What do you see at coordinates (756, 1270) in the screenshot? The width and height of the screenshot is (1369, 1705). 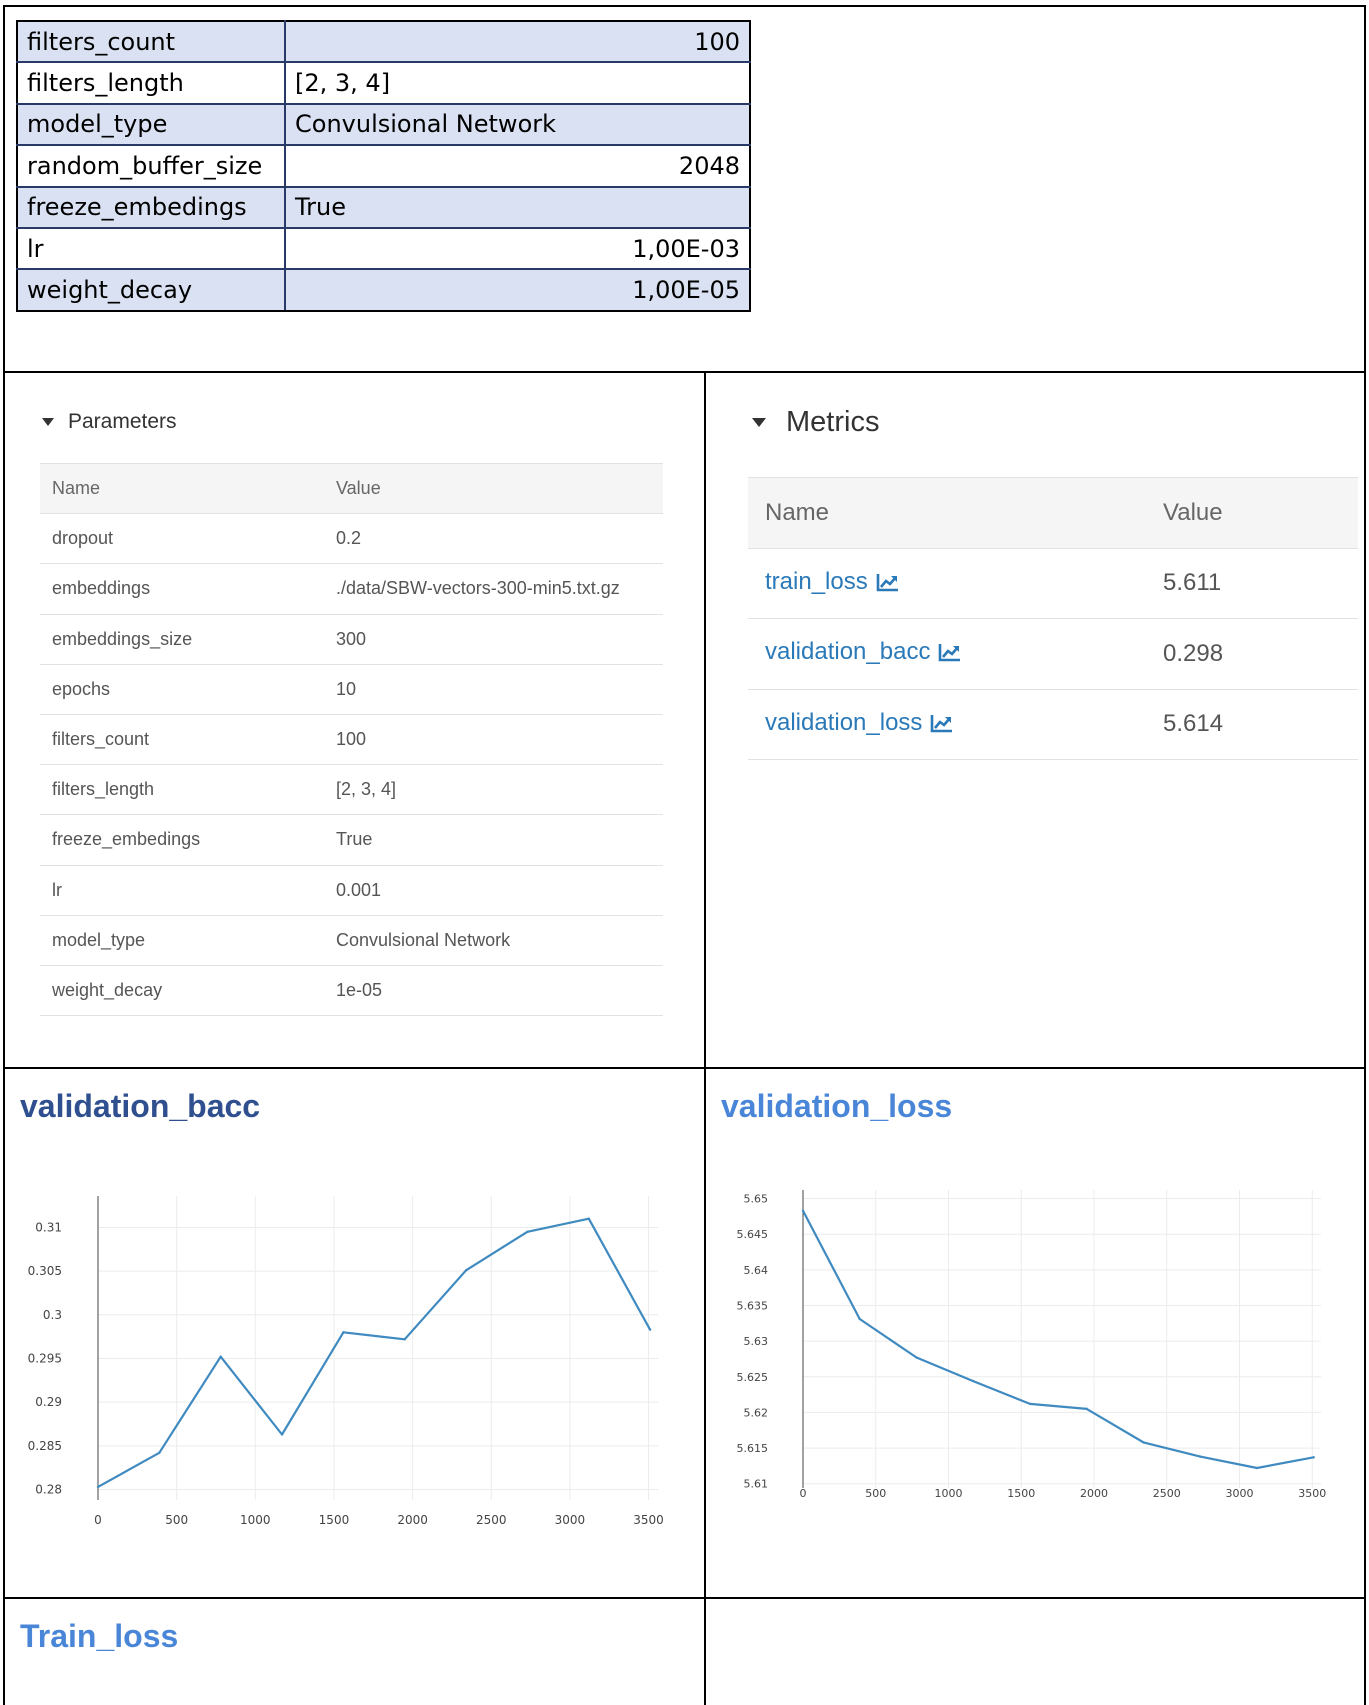 I see `y-tick-label: 5.64` at bounding box center [756, 1270].